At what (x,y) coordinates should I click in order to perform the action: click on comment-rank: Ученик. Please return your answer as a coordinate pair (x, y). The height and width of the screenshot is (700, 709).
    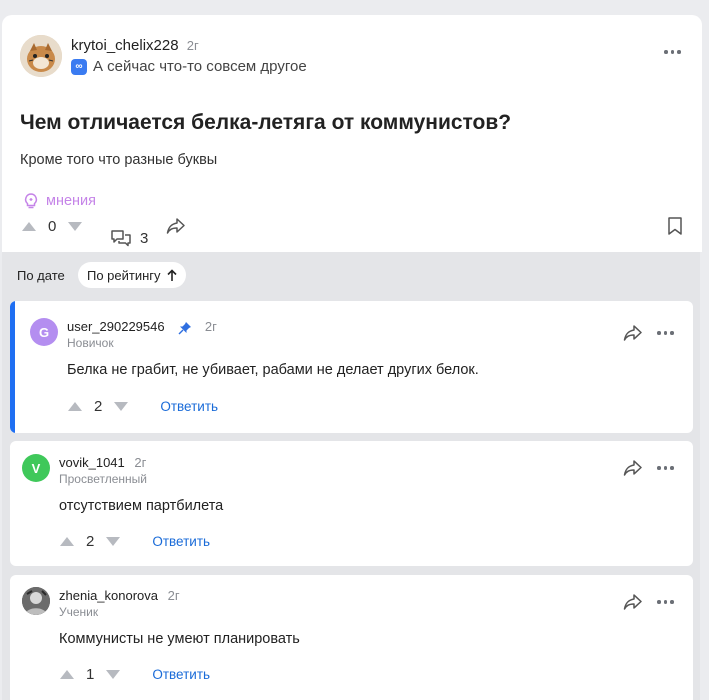
    Looking at the image, I should click on (79, 612).